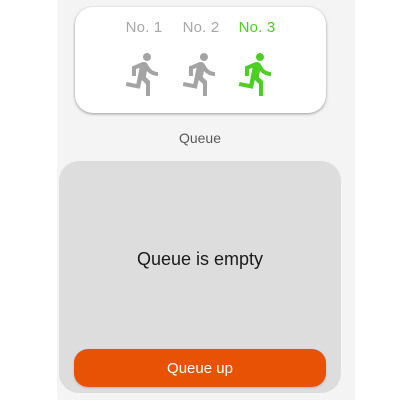 The width and height of the screenshot is (400, 400). What do you see at coordinates (201, 27) in the screenshot?
I see `runner-slot-label: No. 2` at bounding box center [201, 27].